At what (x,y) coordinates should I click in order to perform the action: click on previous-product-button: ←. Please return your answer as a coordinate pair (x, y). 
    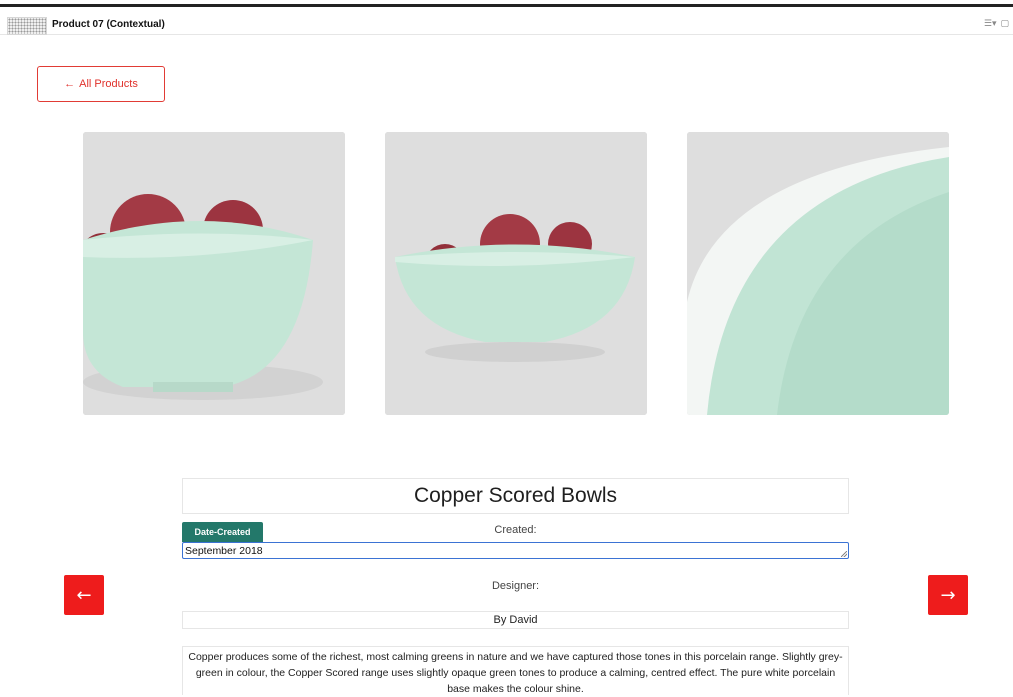
    Looking at the image, I should click on (84, 595).